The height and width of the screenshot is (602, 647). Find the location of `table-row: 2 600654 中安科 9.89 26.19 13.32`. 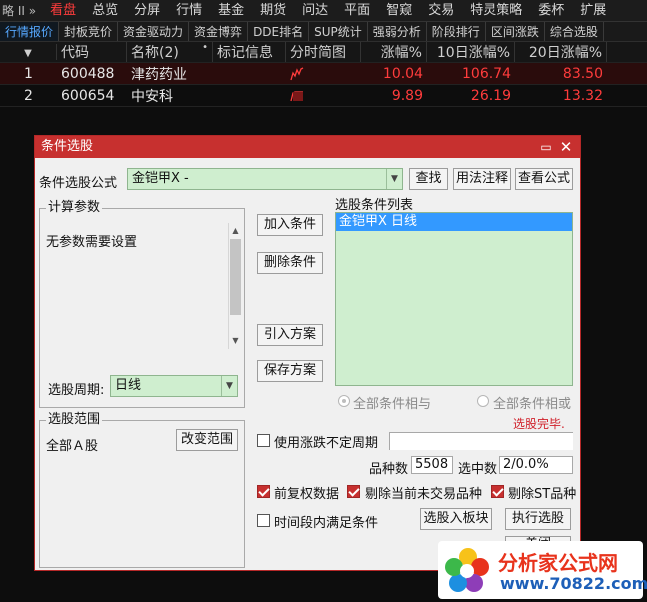

table-row: 2 600654 中安科 9.89 26.19 13.32 is located at coordinates (323, 96).